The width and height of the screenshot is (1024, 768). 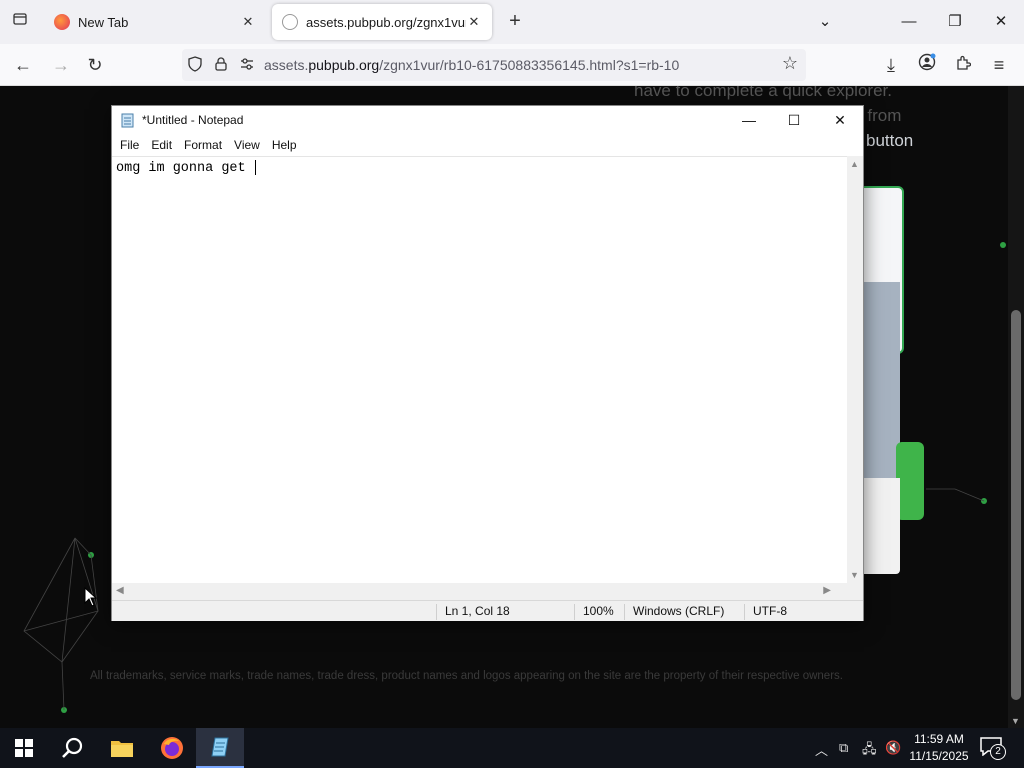 I want to click on network-icon: 🖧, so click(x=869, y=751).